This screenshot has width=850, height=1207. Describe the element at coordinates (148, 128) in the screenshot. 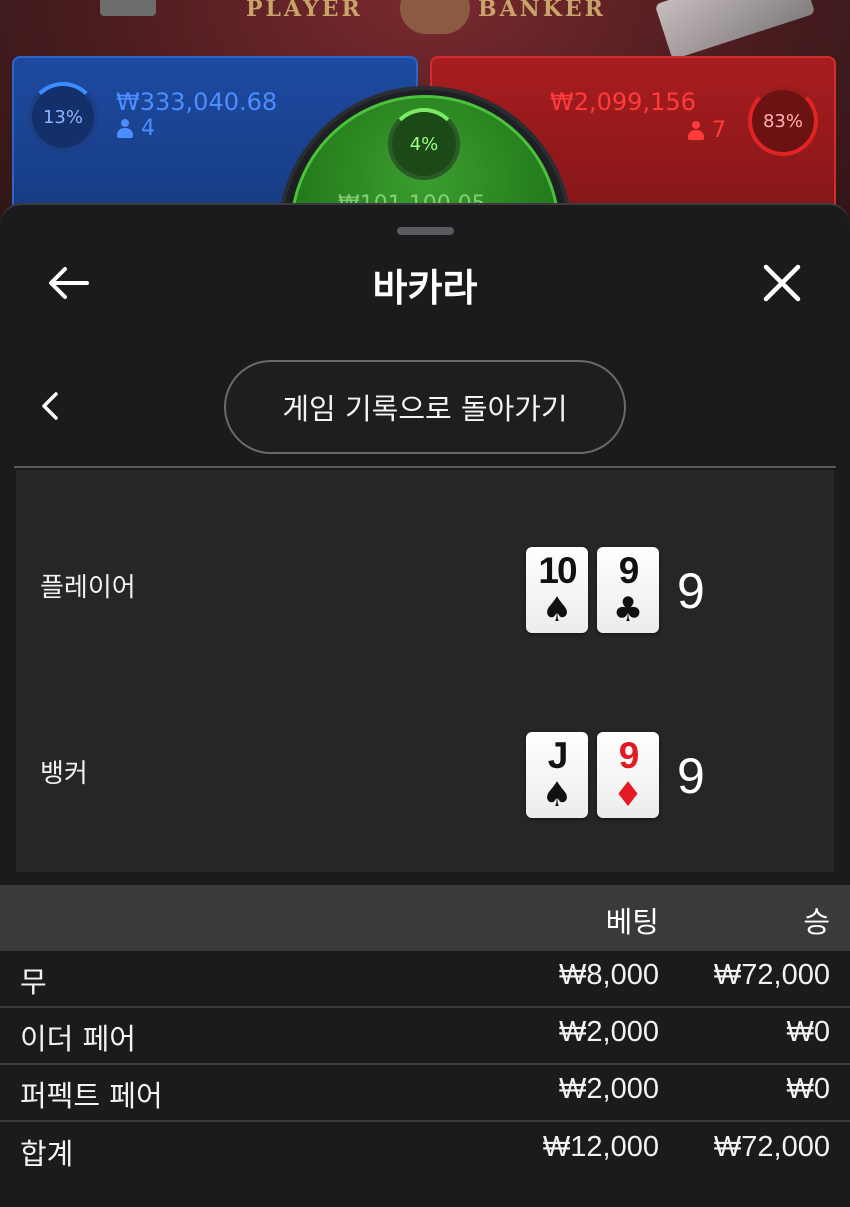

I see `player-count-value: 4` at that location.